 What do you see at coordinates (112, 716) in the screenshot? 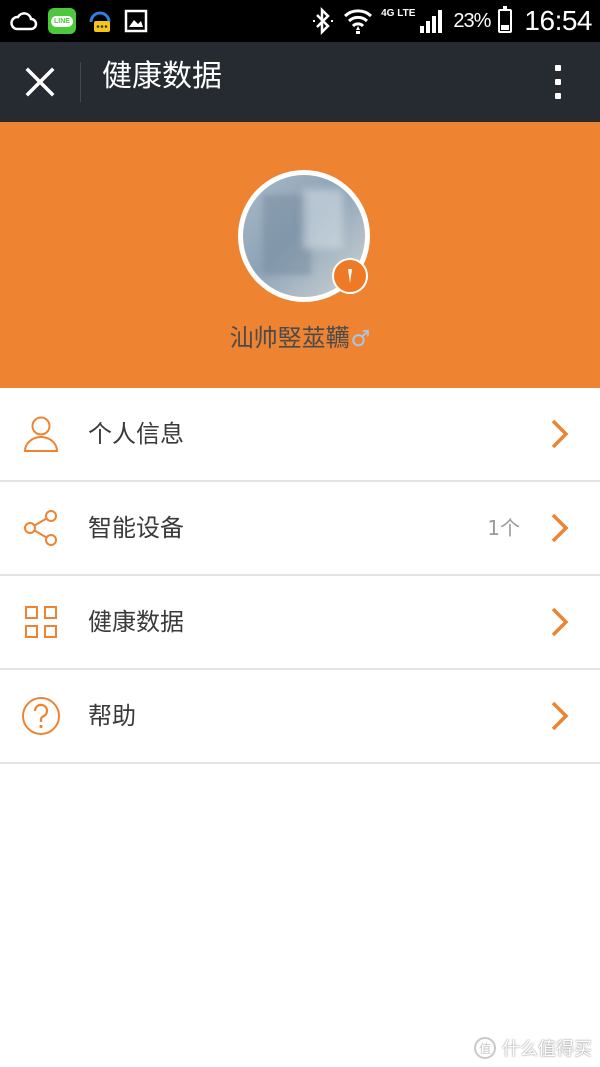
I see `menu-item-label: 帮助` at bounding box center [112, 716].